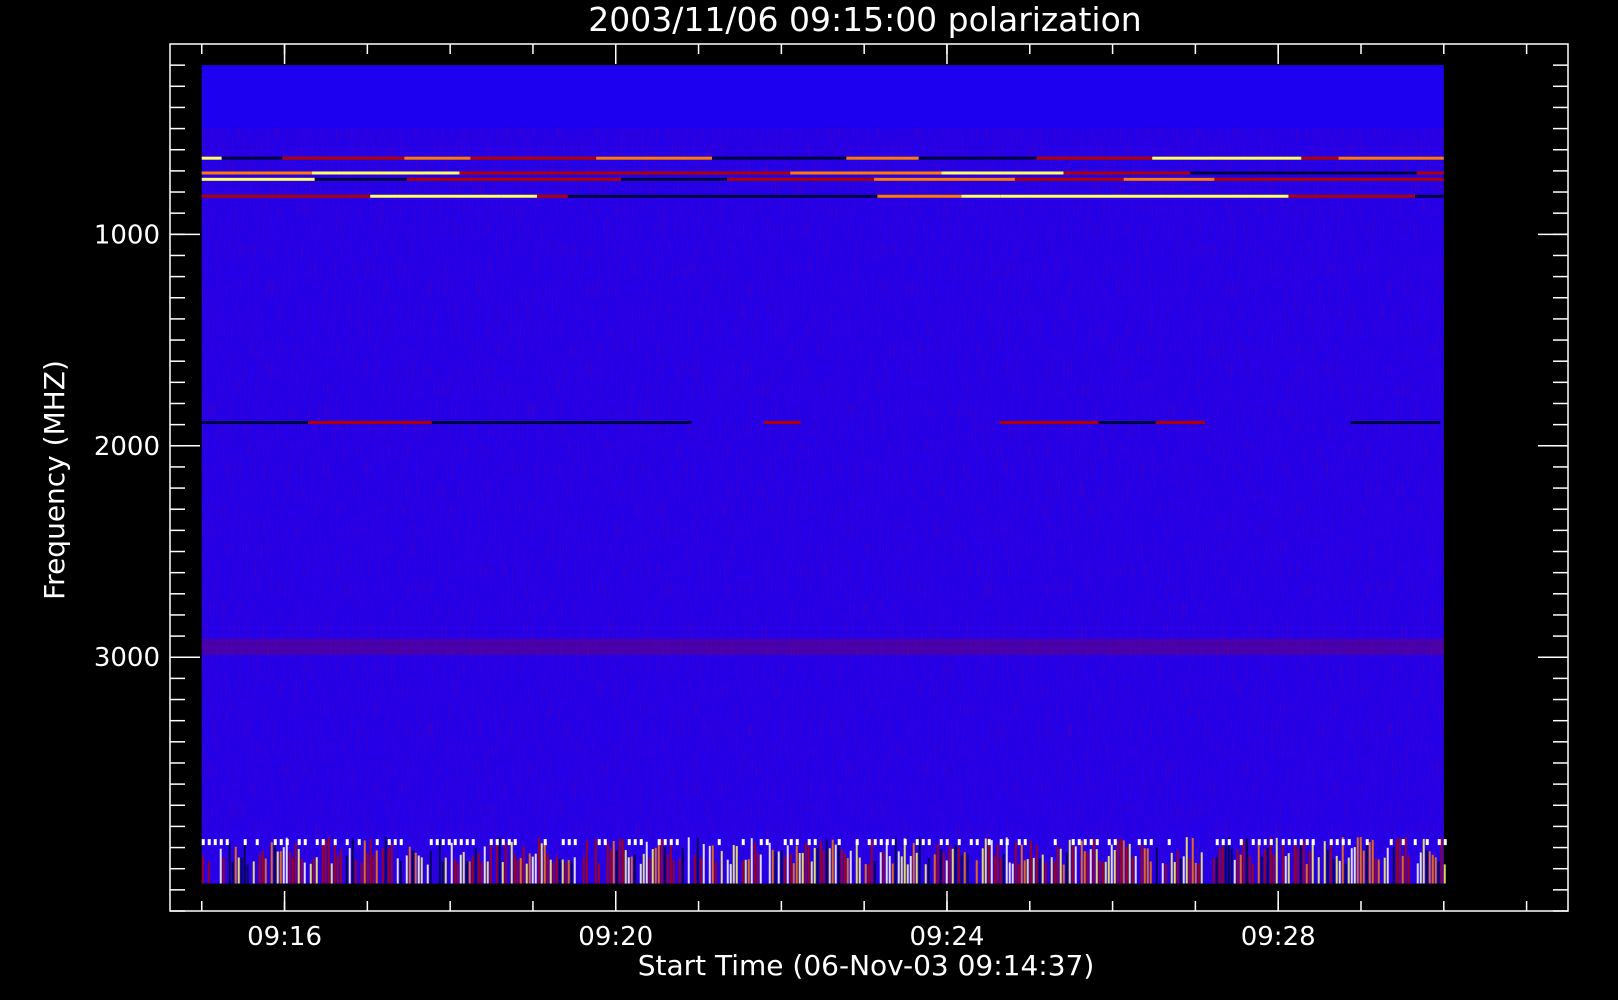 The height and width of the screenshot is (1000, 1618). I want to click on x-tick-label: 09:24, so click(947, 937).